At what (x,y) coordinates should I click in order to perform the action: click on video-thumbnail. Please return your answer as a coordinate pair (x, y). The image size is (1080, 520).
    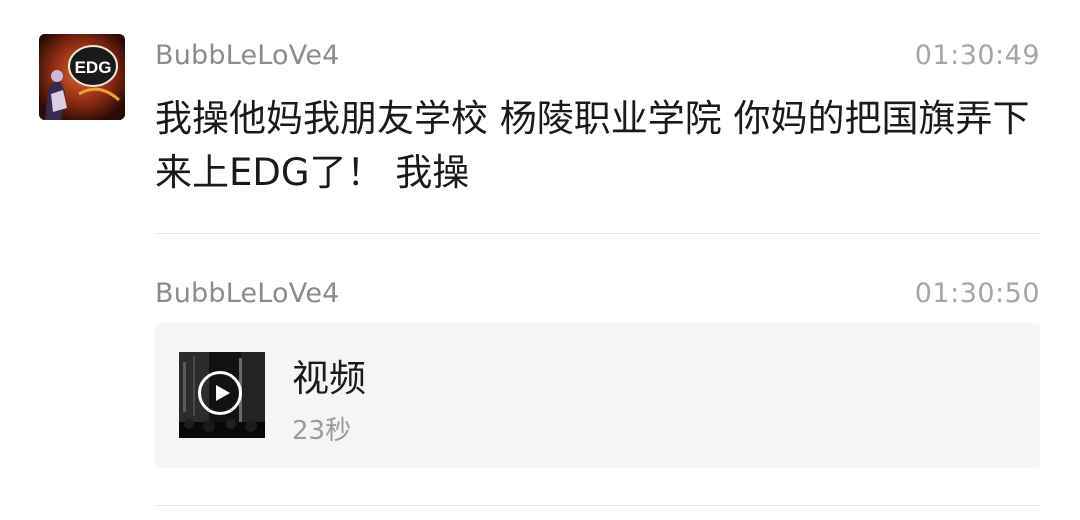
    Looking at the image, I should click on (222, 395).